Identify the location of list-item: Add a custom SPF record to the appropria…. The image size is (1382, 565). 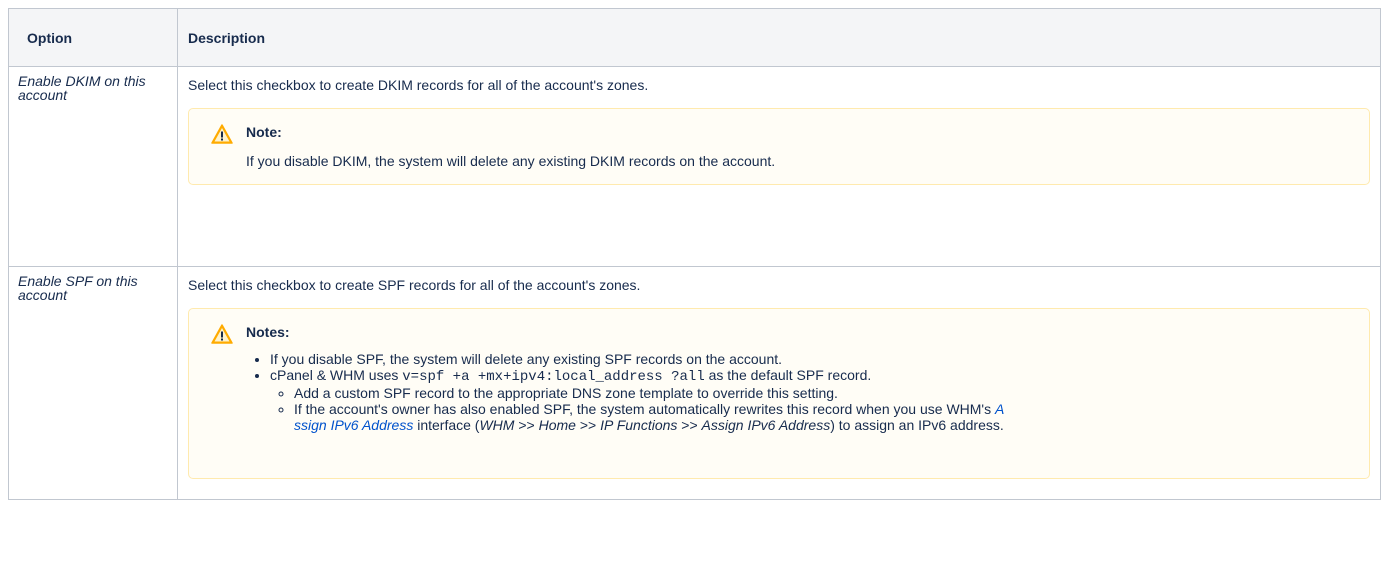
(826, 393).